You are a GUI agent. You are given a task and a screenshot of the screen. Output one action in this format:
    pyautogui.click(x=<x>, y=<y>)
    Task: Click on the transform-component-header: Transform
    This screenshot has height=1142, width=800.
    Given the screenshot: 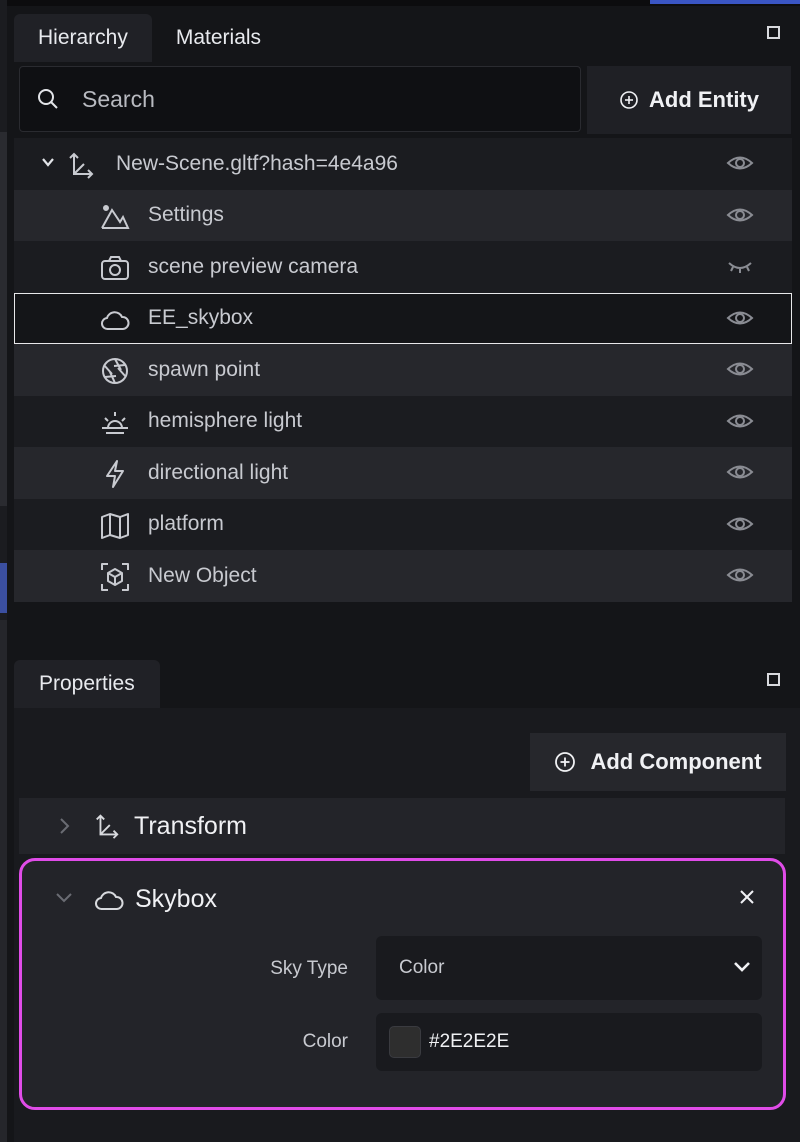 What is the action you would take?
    pyautogui.click(x=402, y=826)
    